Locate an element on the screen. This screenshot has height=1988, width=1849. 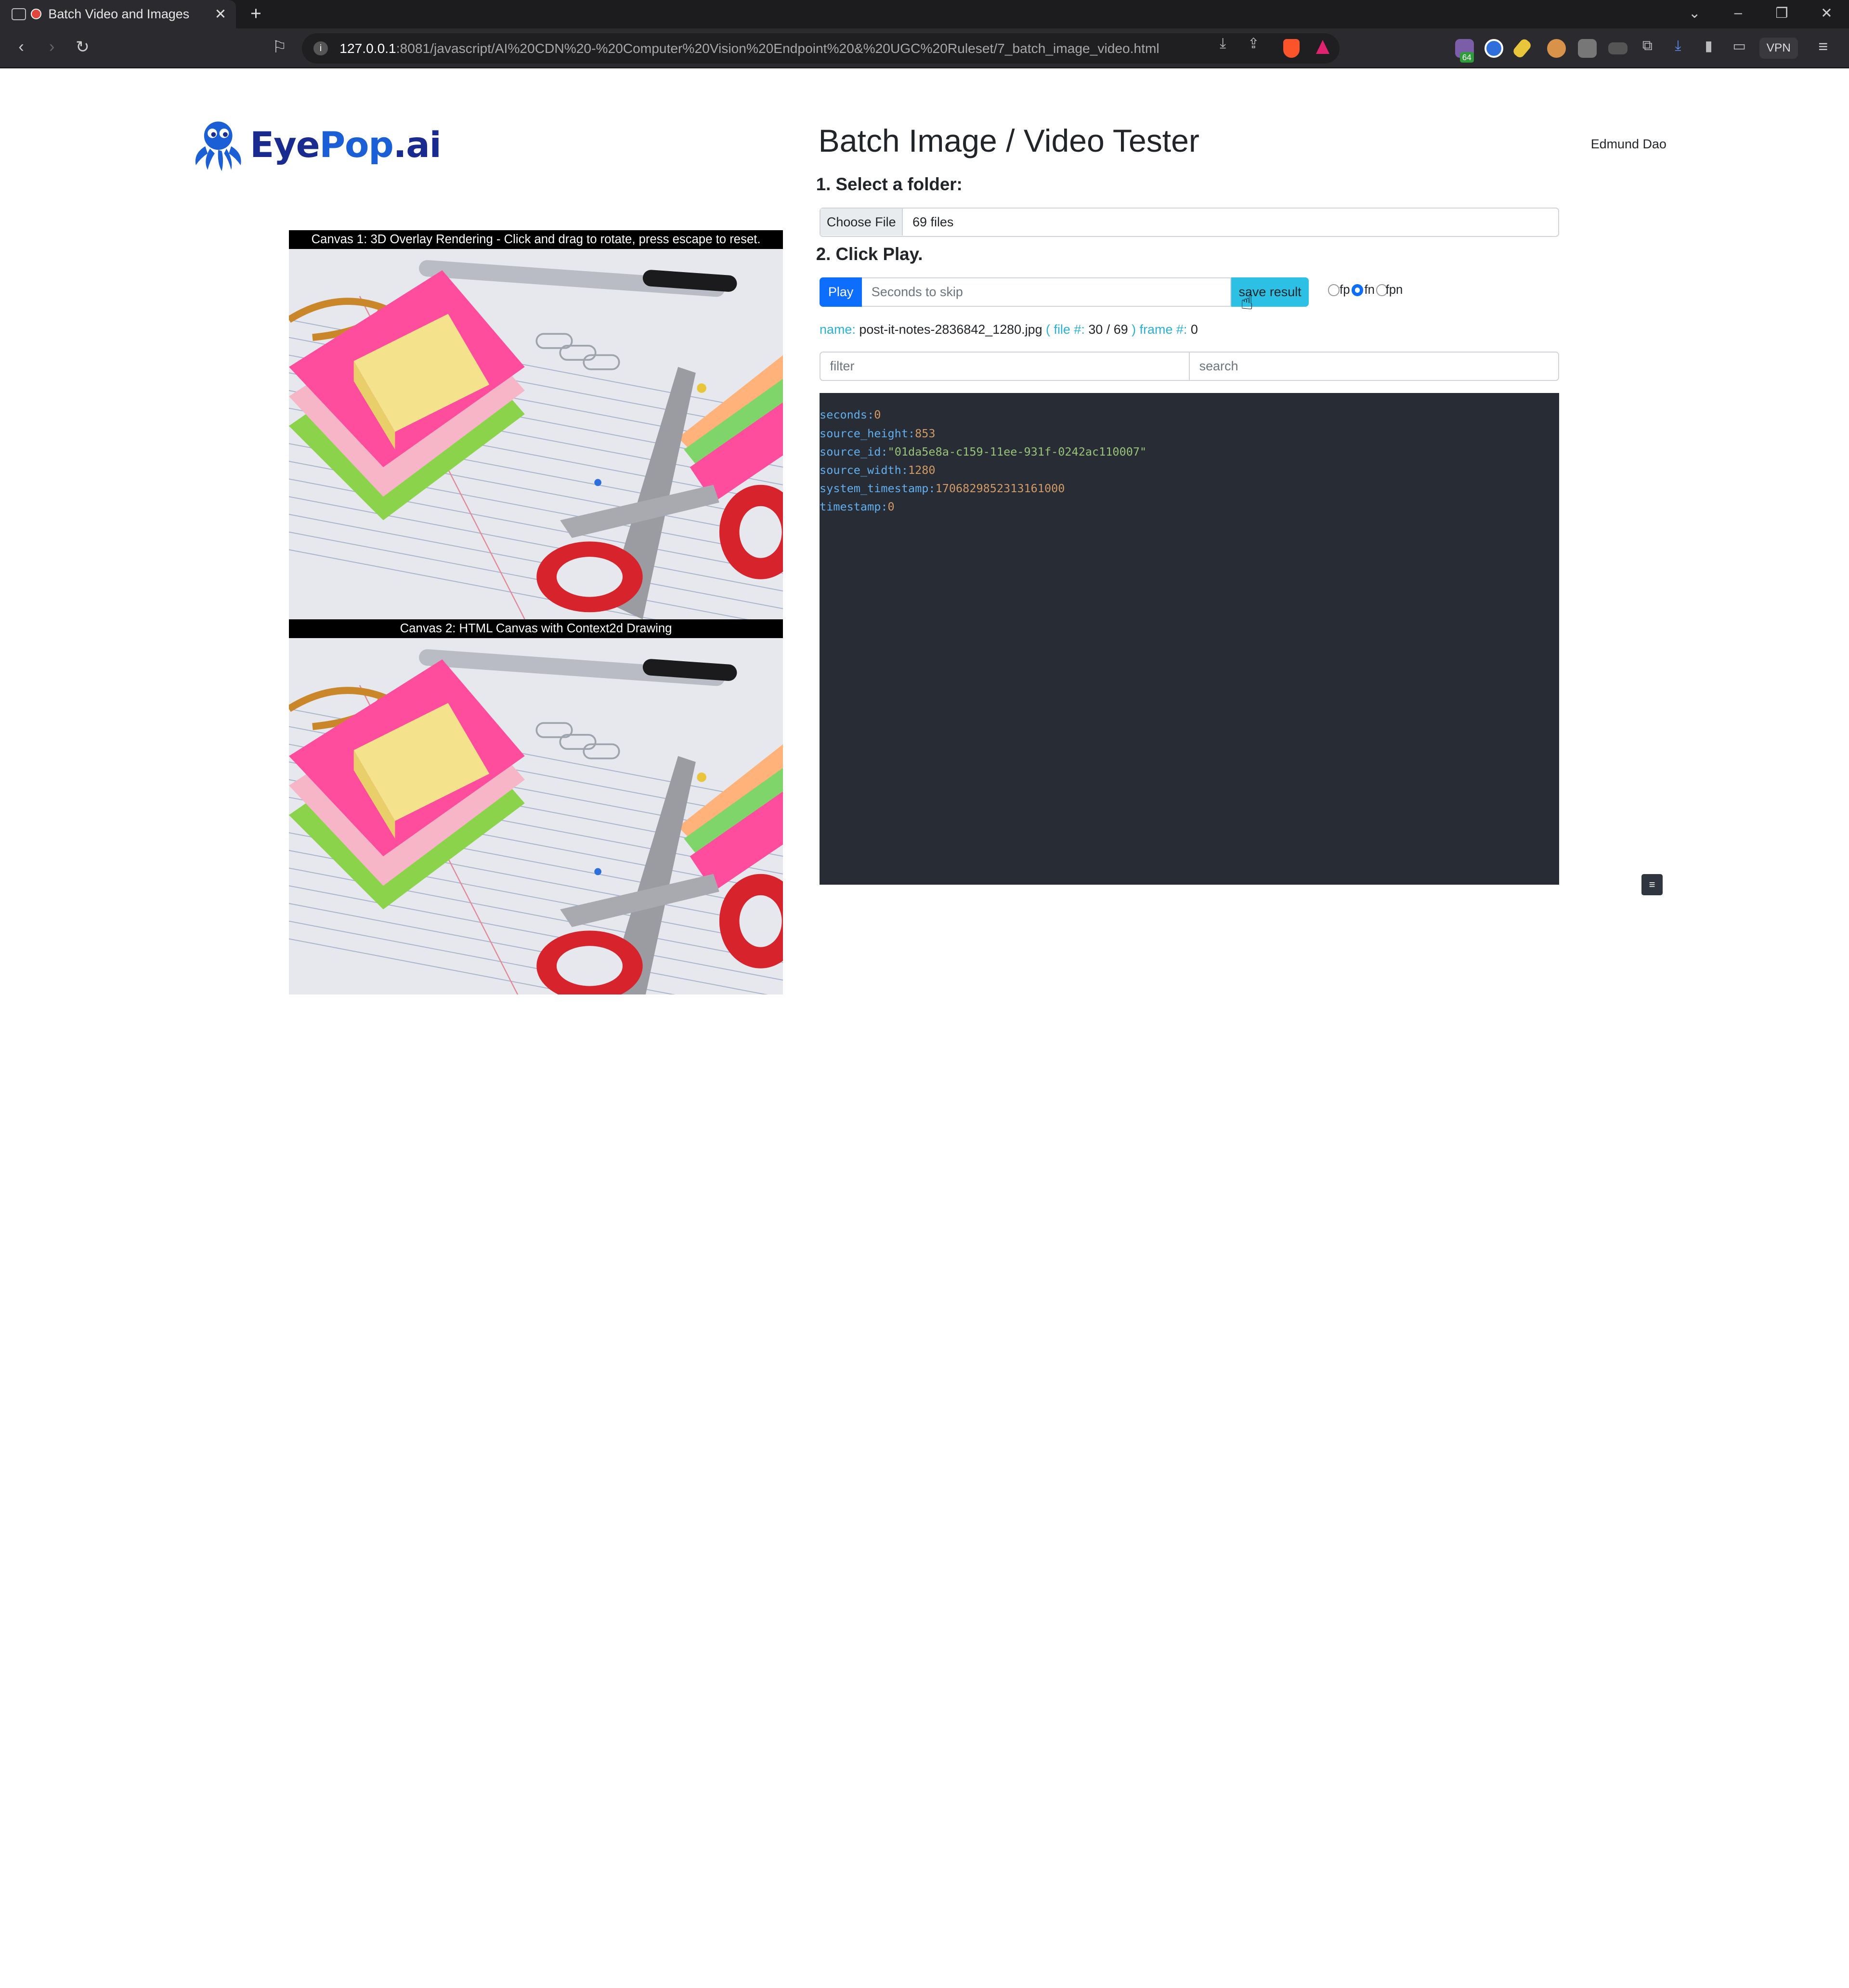
downloads-icon: ⤓ is located at coordinates (1678, 46).